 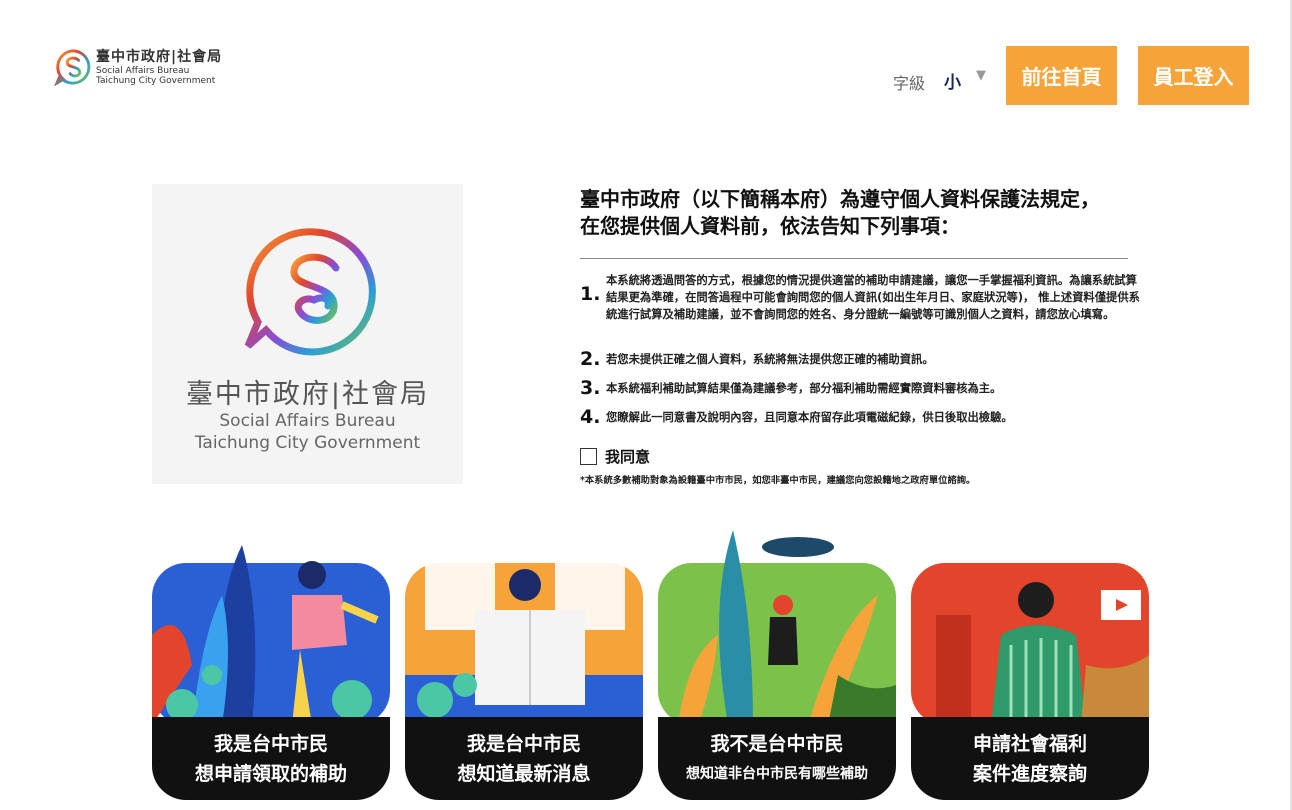 I want to click on notice-item-text: 若您未提供正確之個人資料，系統將無法提供您正確的補助資訊。, so click(x=770, y=359).